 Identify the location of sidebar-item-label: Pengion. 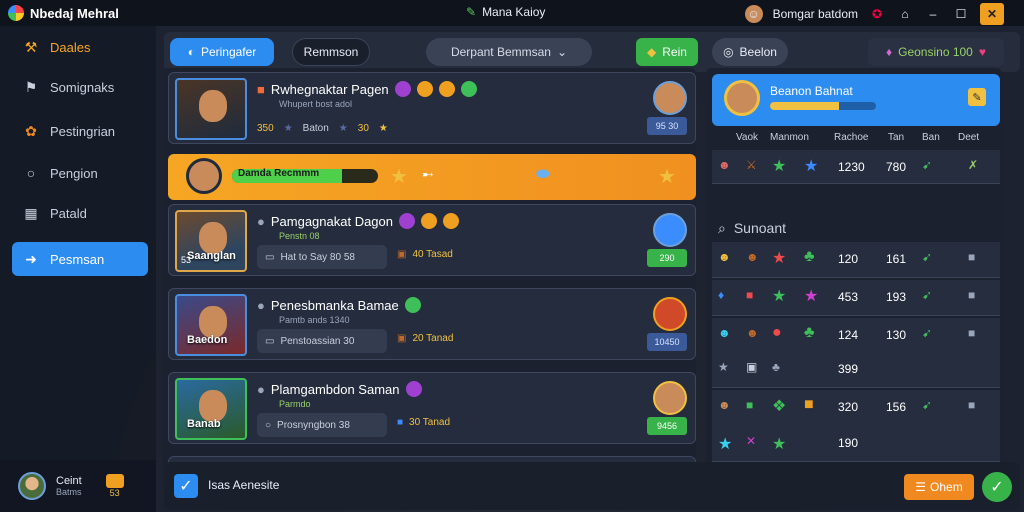
(74, 173).